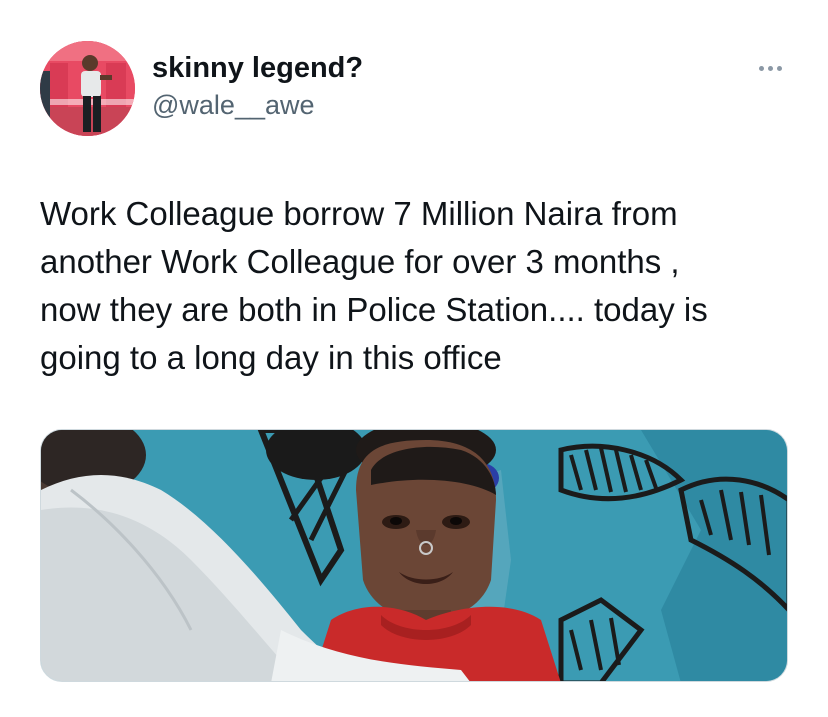  What do you see at coordinates (257, 68) in the screenshot?
I see `author-display-name: skinny legend?` at bounding box center [257, 68].